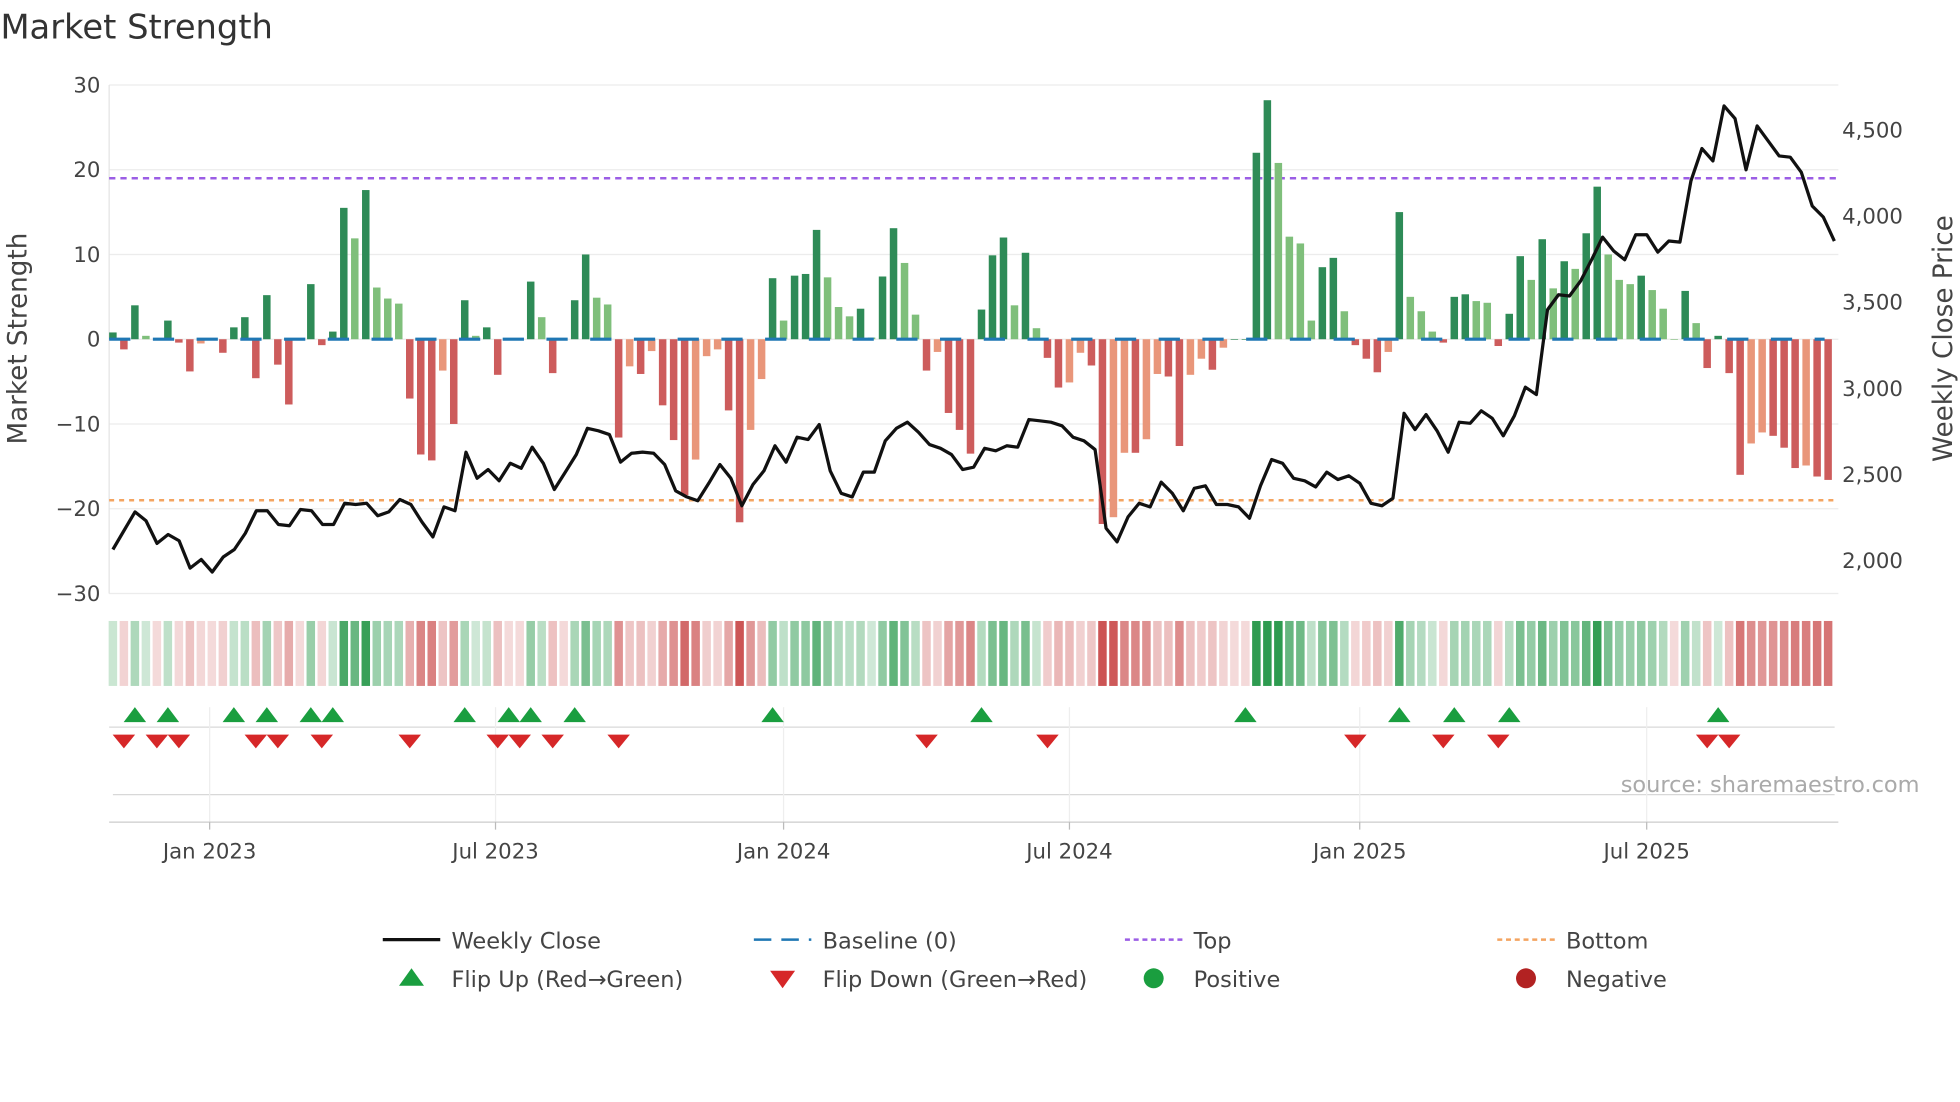  Describe the element at coordinates (78, 509) in the screenshot. I see `y-tick-label: −20` at that location.